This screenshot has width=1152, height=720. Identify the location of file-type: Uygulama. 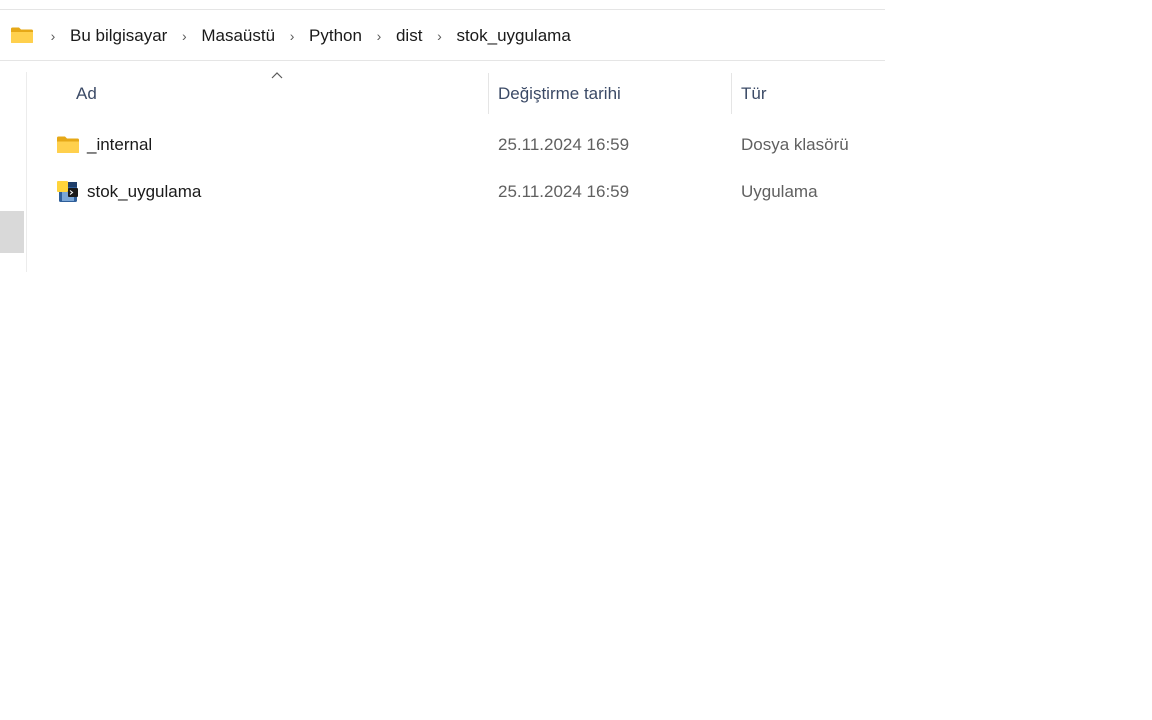
(779, 191).